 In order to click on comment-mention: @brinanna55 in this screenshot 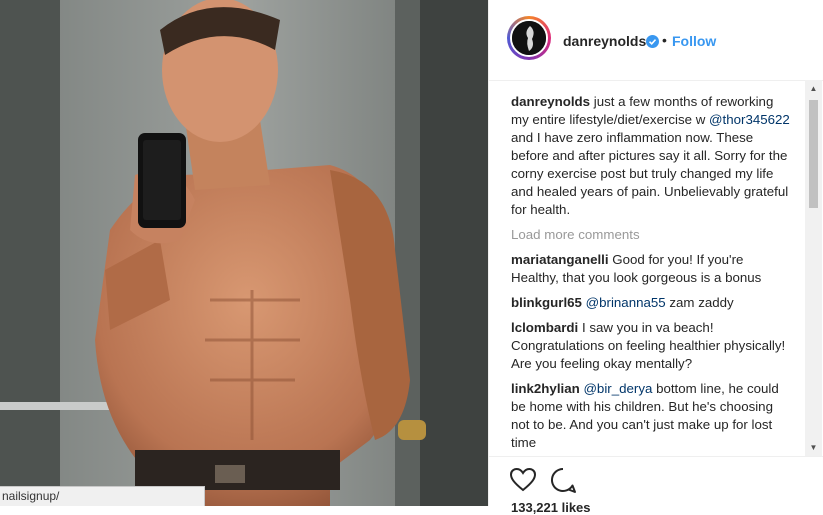, I will do `click(626, 302)`.